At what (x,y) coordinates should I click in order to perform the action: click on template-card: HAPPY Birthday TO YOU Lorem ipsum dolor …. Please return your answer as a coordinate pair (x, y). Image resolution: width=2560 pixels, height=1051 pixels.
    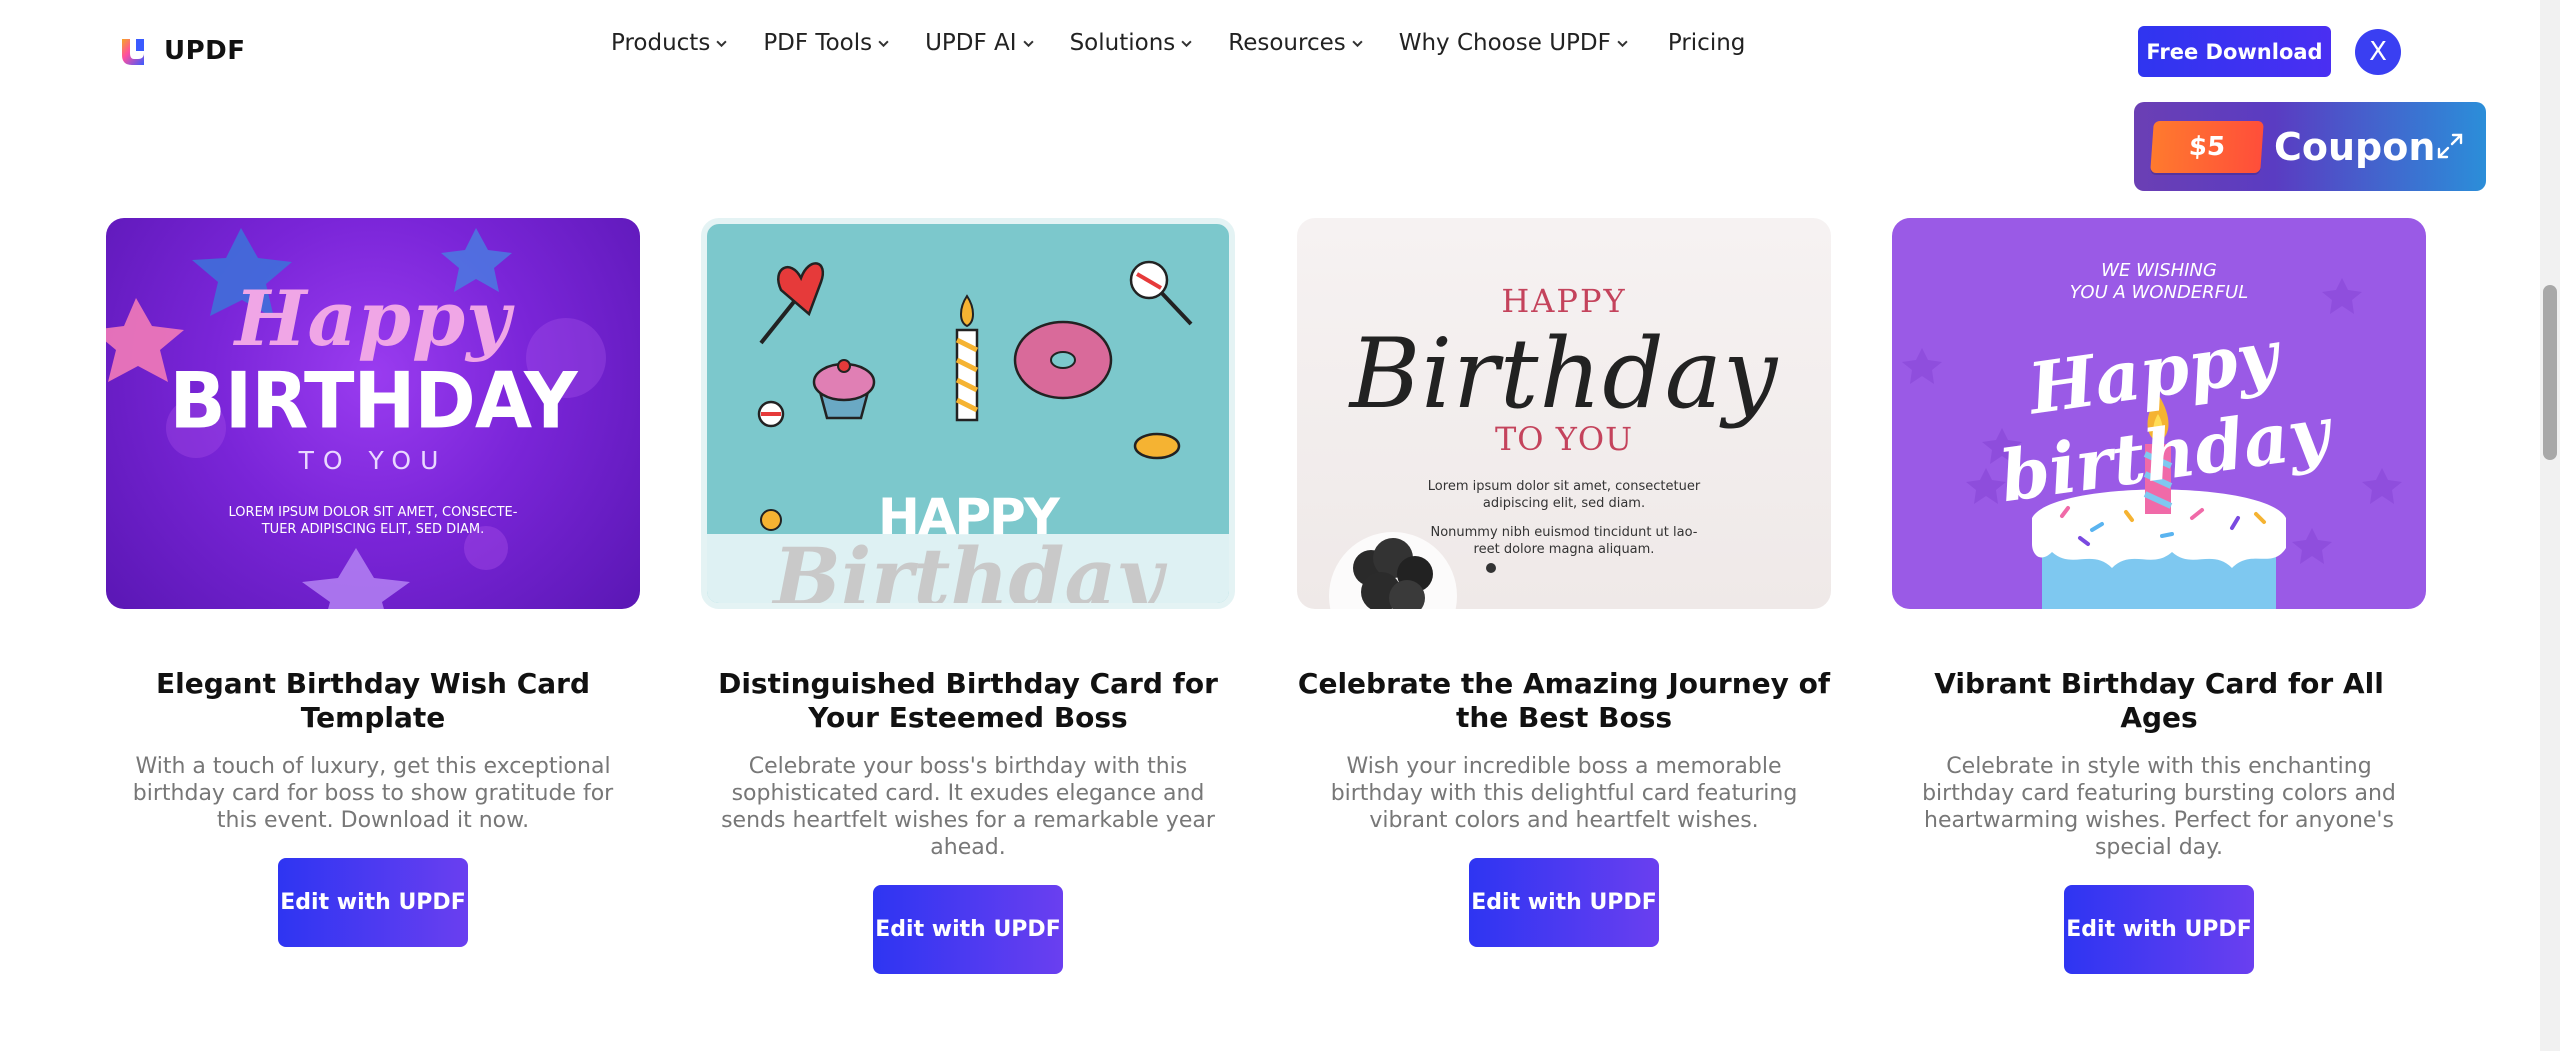
    Looking at the image, I should click on (1564, 582).